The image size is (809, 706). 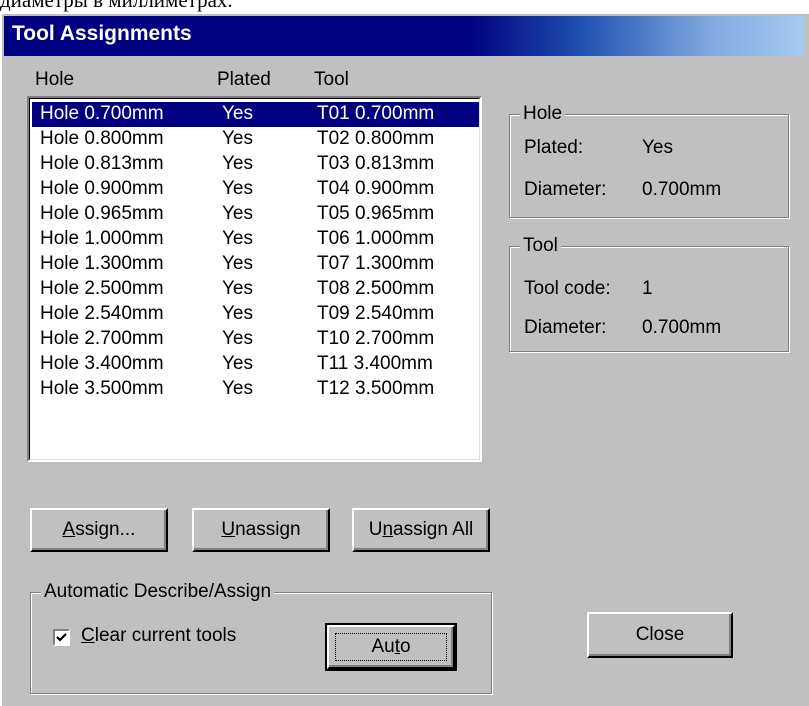 What do you see at coordinates (647, 288) in the screenshot?
I see `tool-code-value: 1` at bounding box center [647, 288].